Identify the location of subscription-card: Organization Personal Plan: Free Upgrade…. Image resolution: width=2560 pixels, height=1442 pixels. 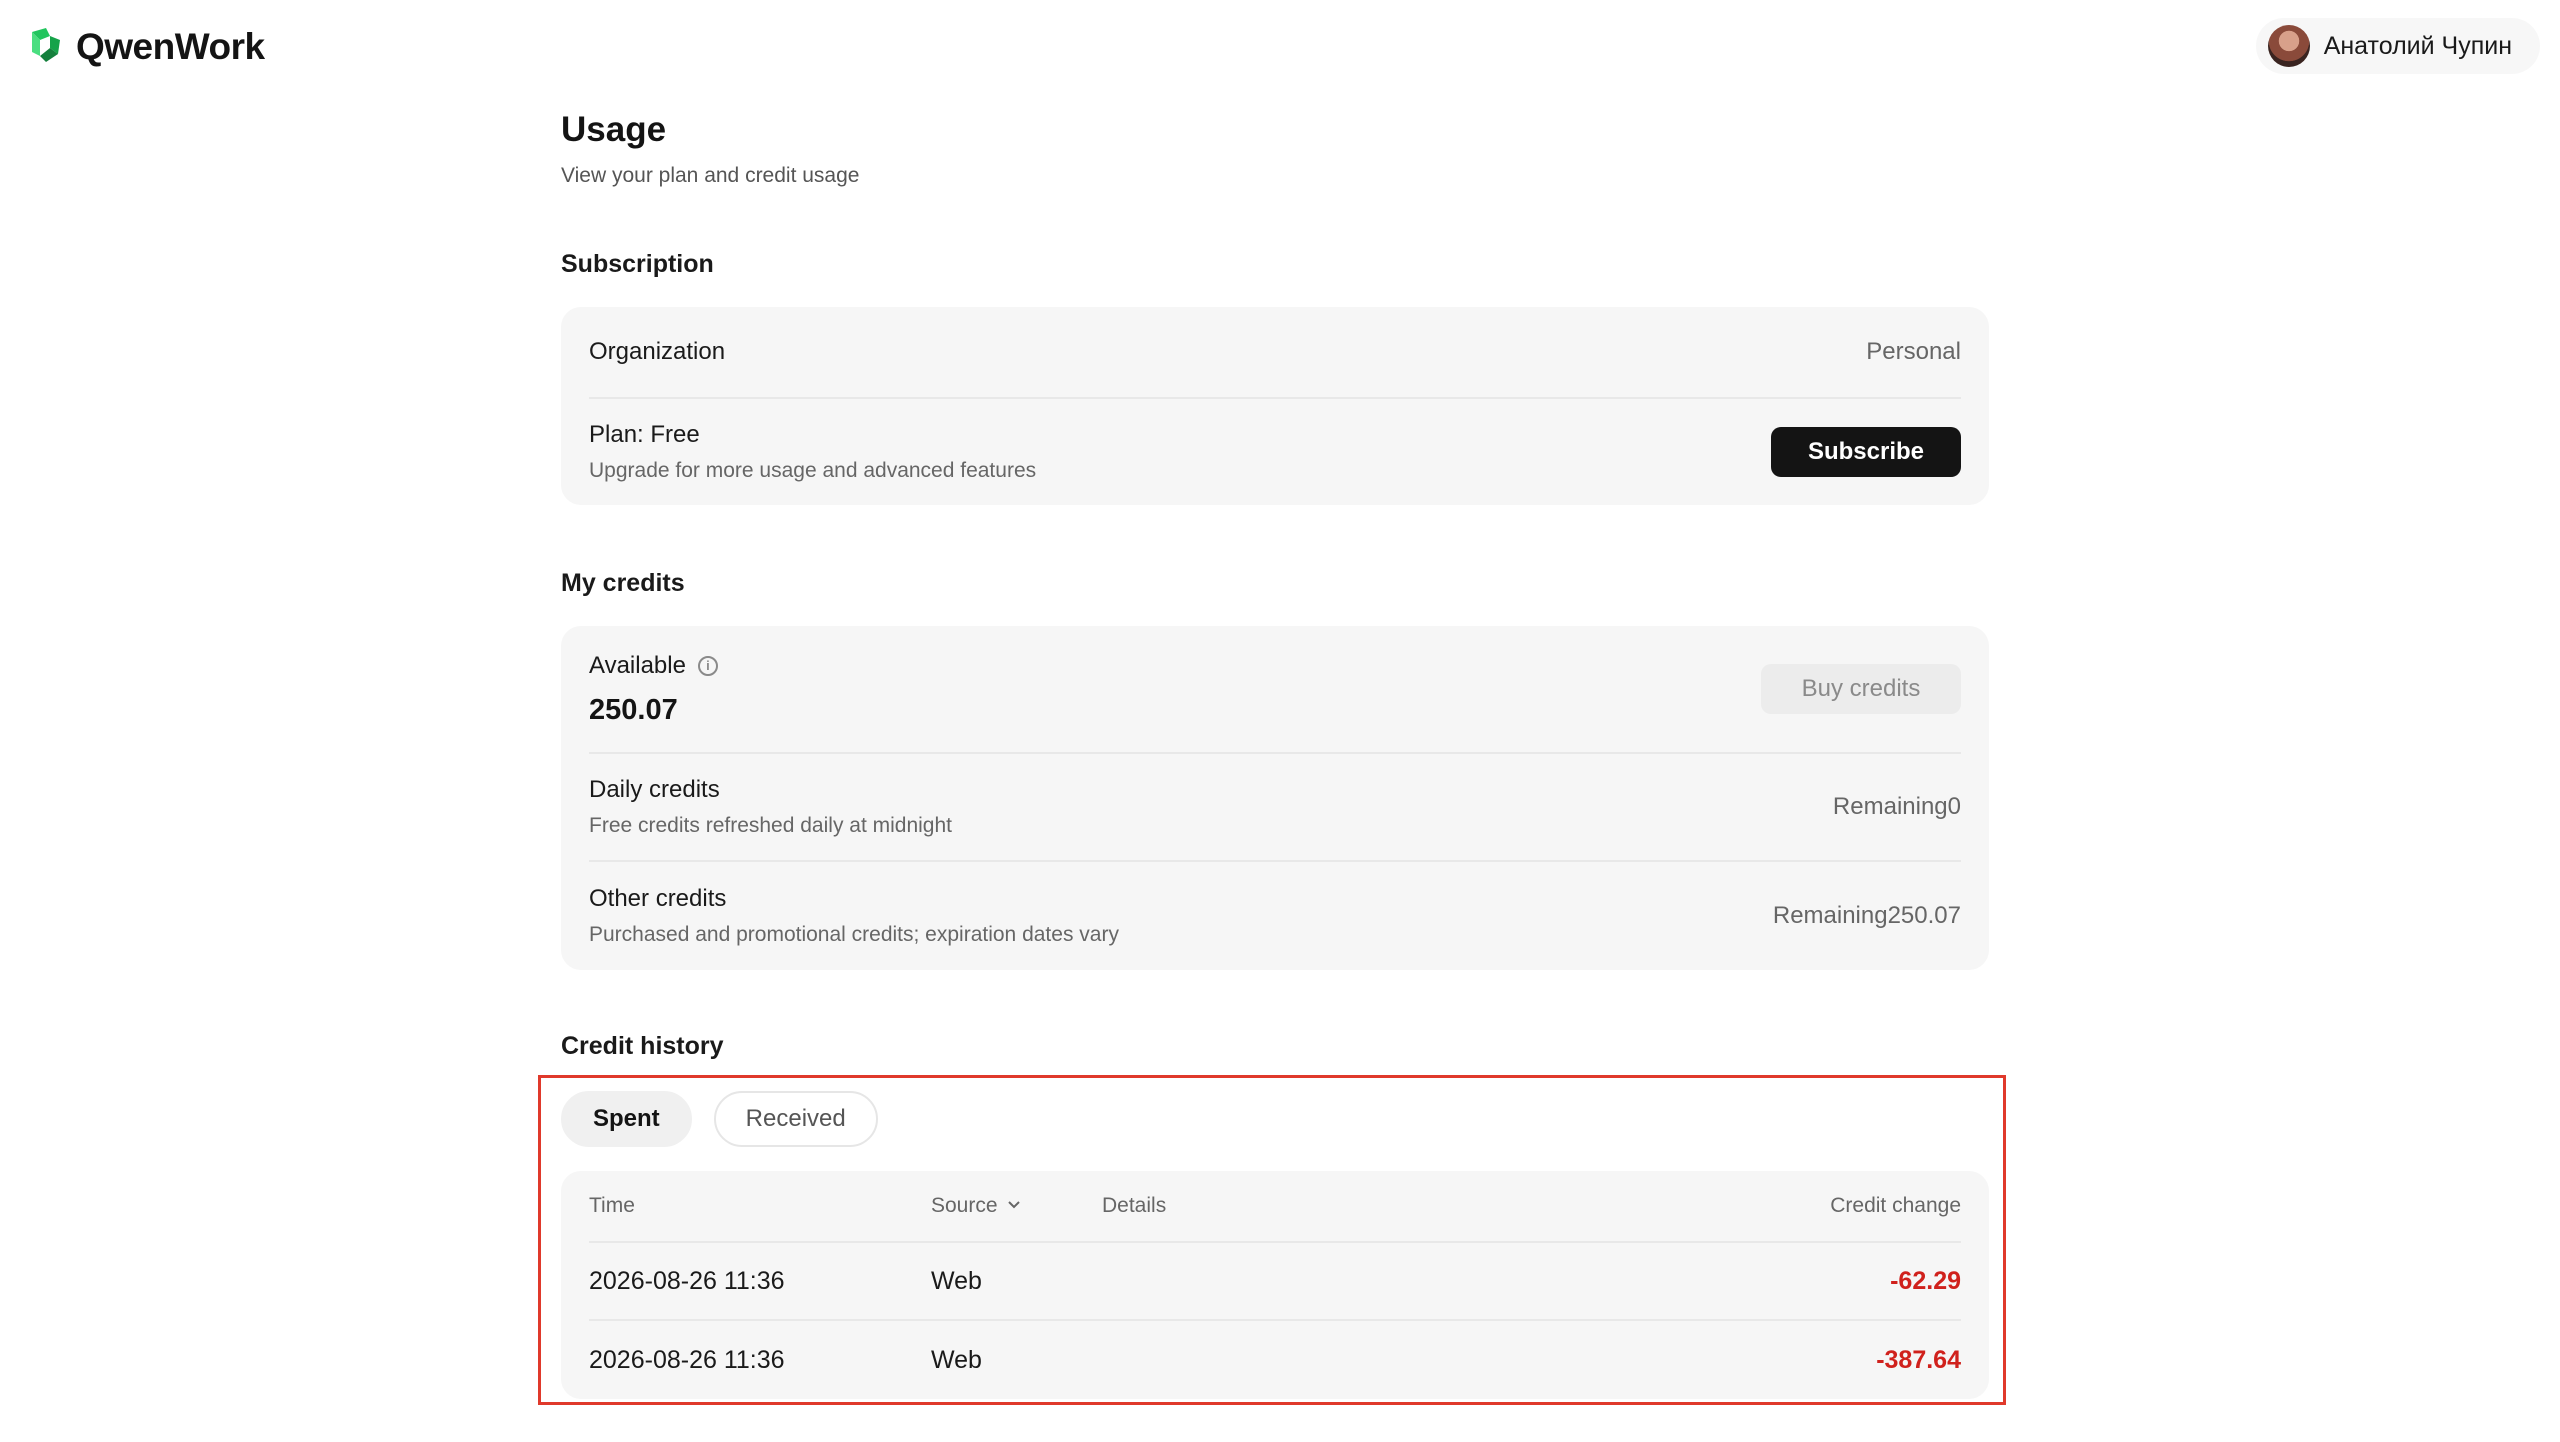
(1275, 406).